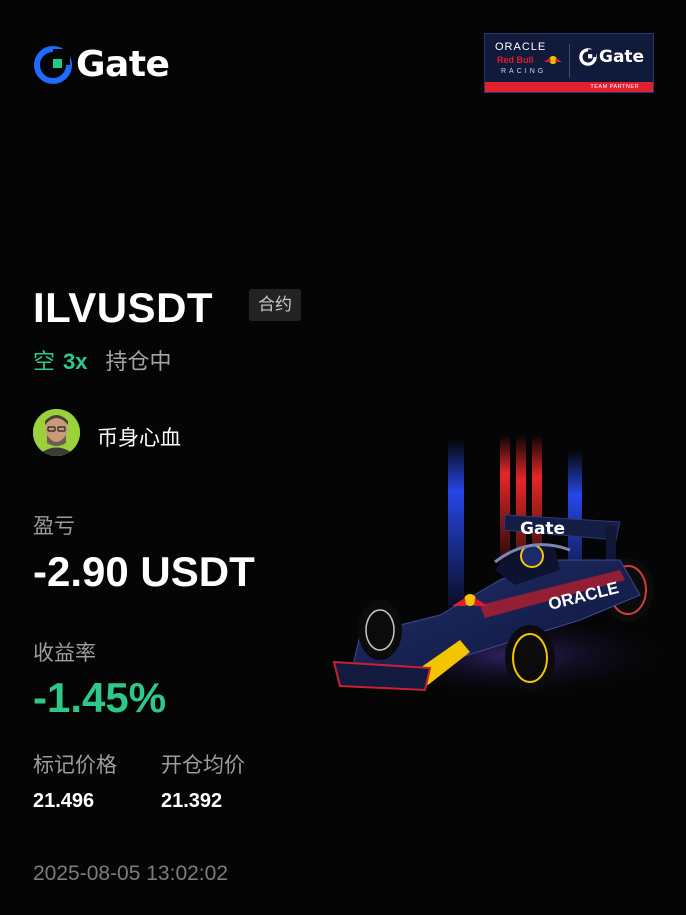 This screenshot has width=686, height=915. What do you see at coordinates (44, 362) in the screenshot?
I see `position-side: 空` at bounding box center [44, 362].